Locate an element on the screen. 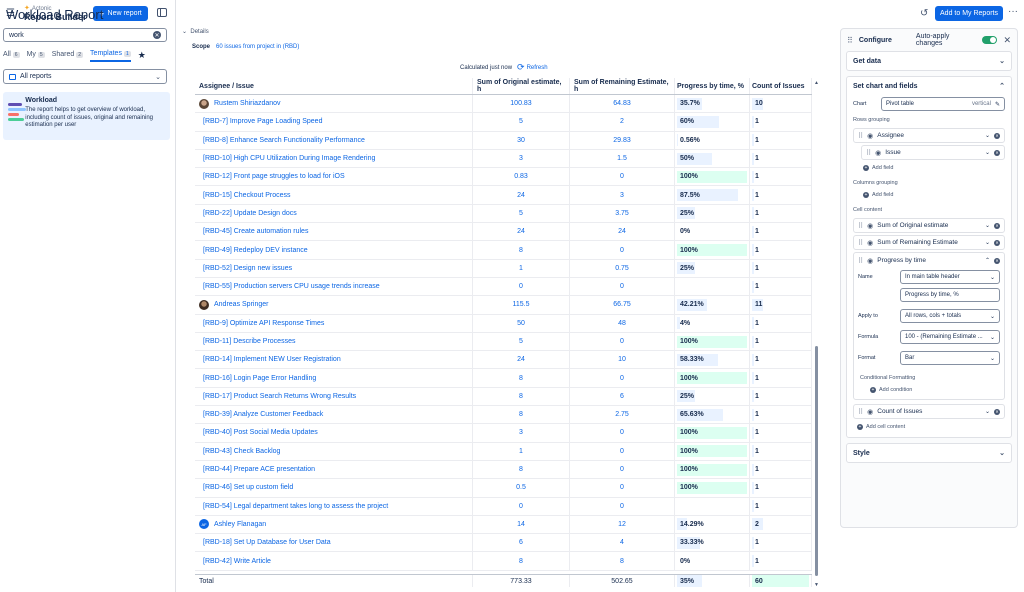 This screenshot has height=592, width=1024. remaining-value: 2 is located at coordinates (622, 121).